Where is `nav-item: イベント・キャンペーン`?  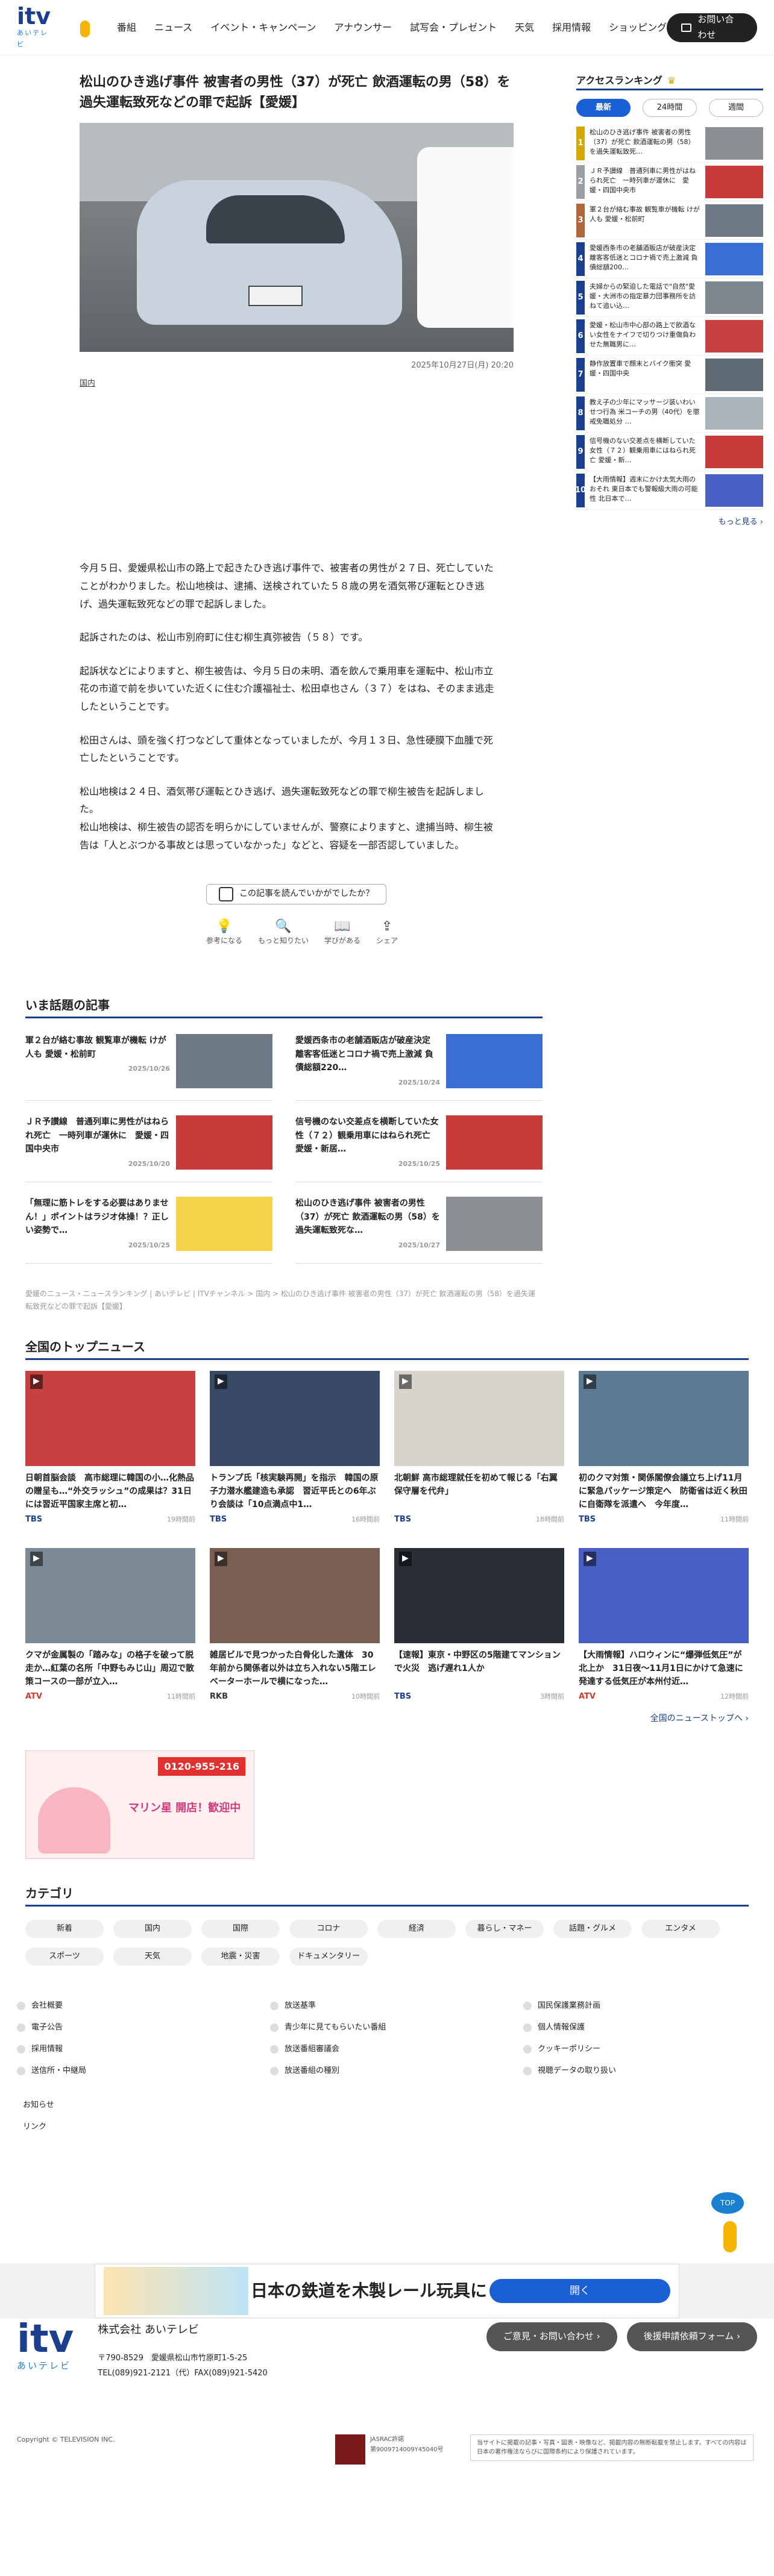
nav-item: イベント・キャンペーン is located at coordinates (263, 27).